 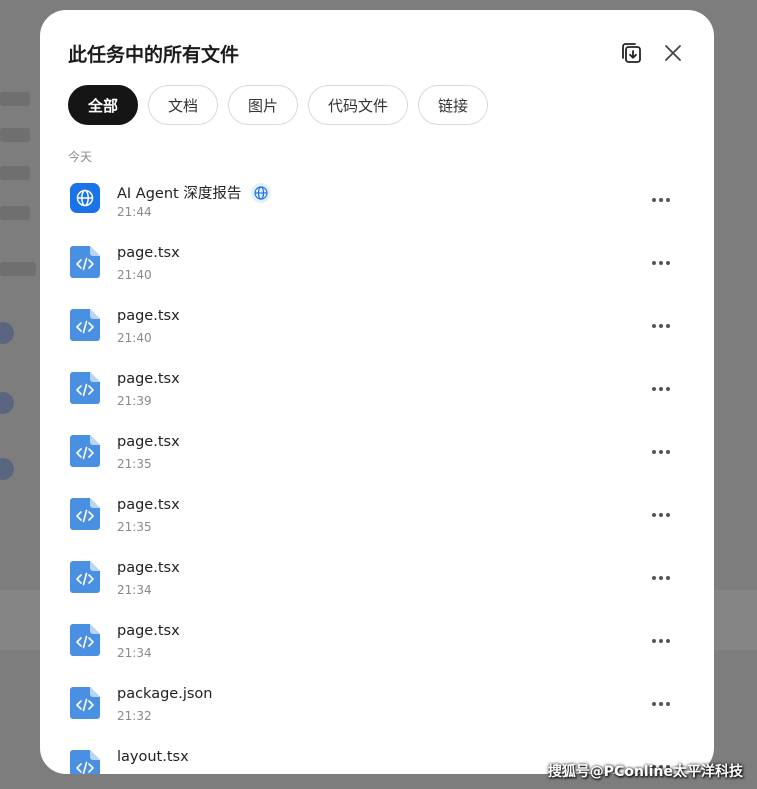 I want to click on download-all-button, so click(x=631, y=53).